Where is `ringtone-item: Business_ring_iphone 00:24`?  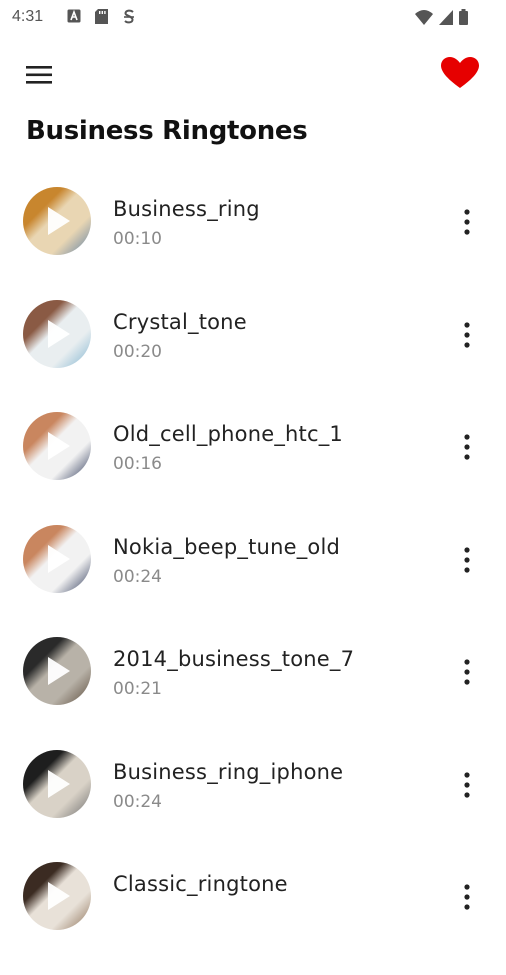
ringtone-item: Business_ring_iphone 00:24 is located at coordinates (253, 806).